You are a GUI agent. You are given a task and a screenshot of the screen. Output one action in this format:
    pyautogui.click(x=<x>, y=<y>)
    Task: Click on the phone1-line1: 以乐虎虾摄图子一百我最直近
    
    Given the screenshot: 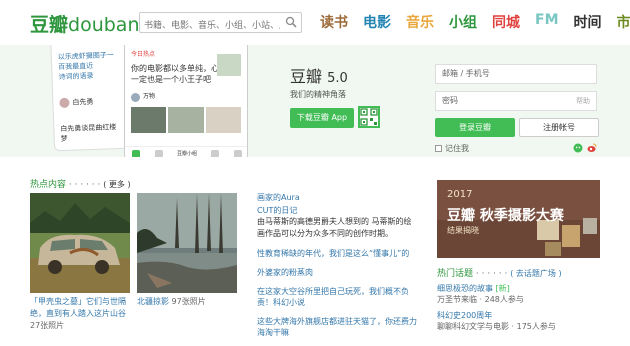 What is the action you would take?
    pyautogui.click(x=89, y=61)
    